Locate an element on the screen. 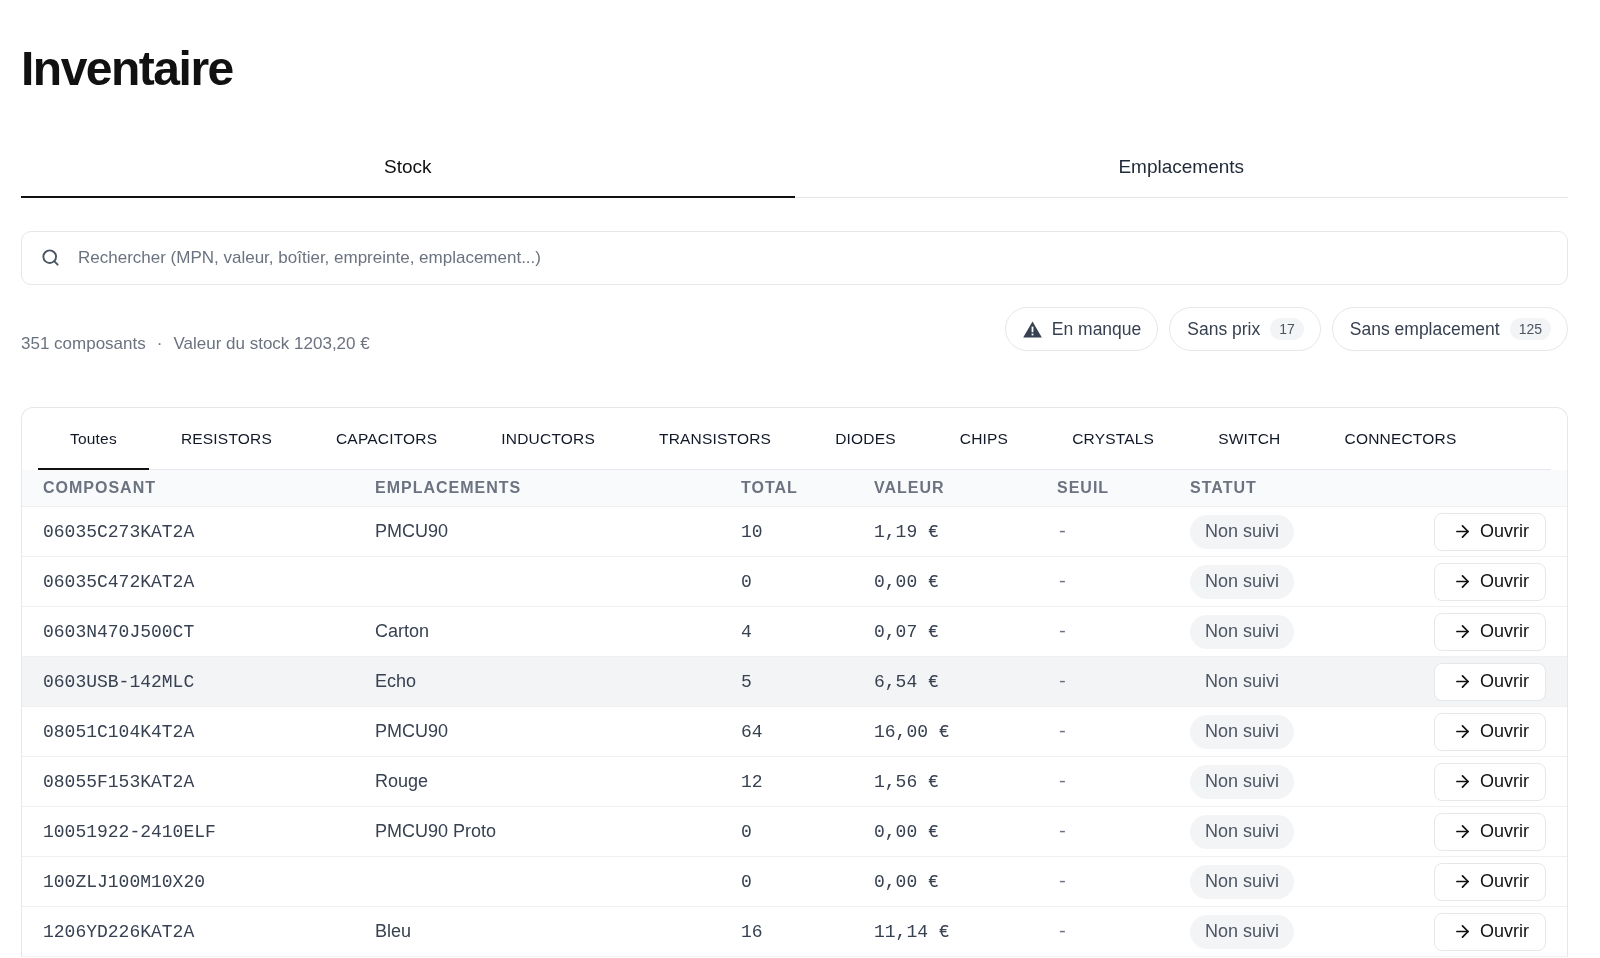 The width and height of the screenshot is (1600, 958). category-tab: CRYSTALS is located at coordinates (1113, 439).